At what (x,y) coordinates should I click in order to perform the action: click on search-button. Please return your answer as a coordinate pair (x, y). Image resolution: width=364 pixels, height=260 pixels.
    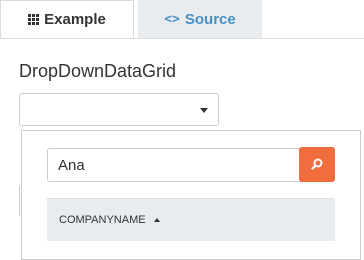
    Looking at the image, I should click on (317, 164).